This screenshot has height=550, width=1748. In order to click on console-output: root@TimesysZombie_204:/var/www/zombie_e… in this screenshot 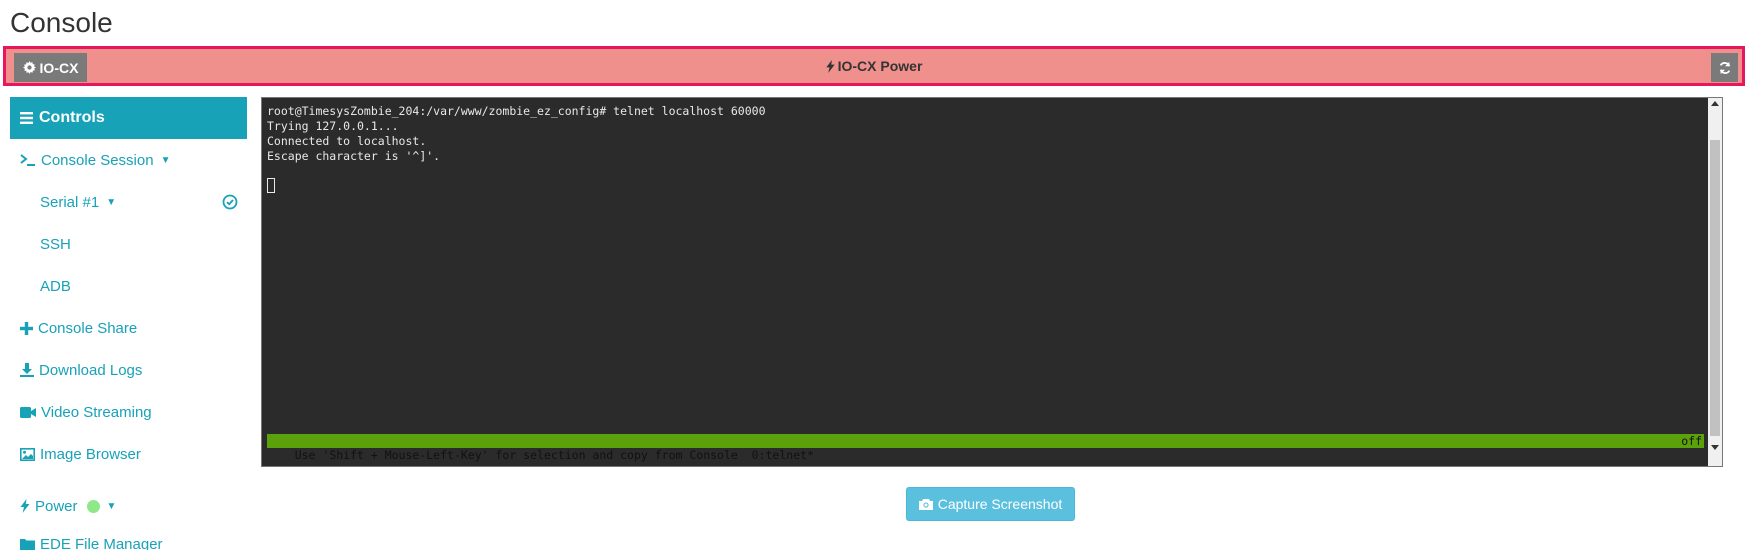, I will do `click(516, 134)`.